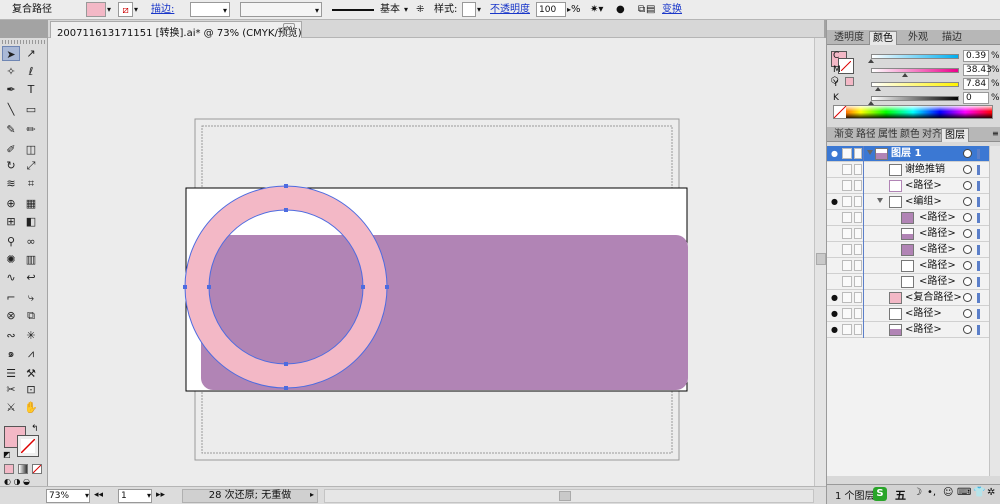 The width and height of the screenshot is (1000, 504). What do you see at coordinates (11, 165) in the screenshot?
I see `rotate-tool-icon: ↻` at bounding box center [11, 165].